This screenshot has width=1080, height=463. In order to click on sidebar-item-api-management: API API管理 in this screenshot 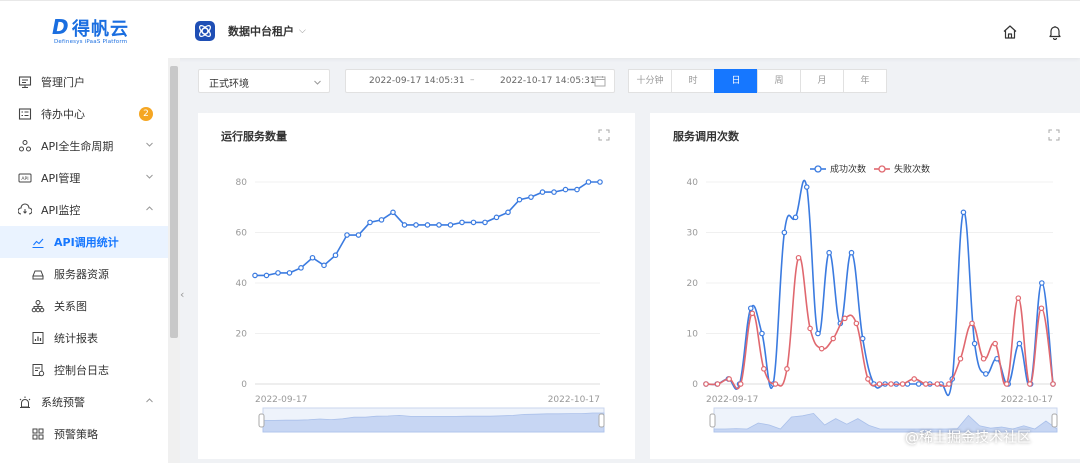, I will do `click(84, 178)`.